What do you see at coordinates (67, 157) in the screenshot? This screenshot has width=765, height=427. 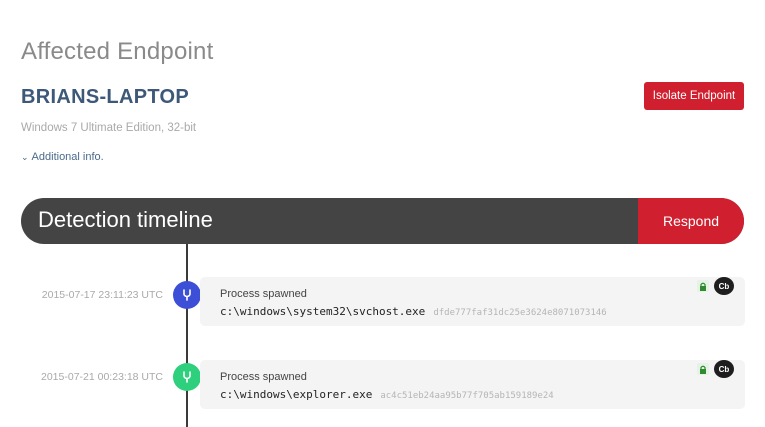 I see `additional-info-label: Additional info.` at bounding box center [67, 157].